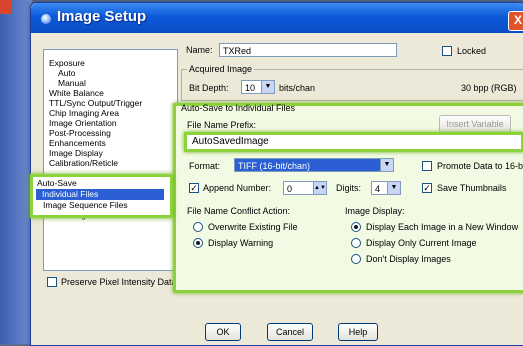  I want to click on file-prefix-input: AutoSavedImage, so click(353, 142).